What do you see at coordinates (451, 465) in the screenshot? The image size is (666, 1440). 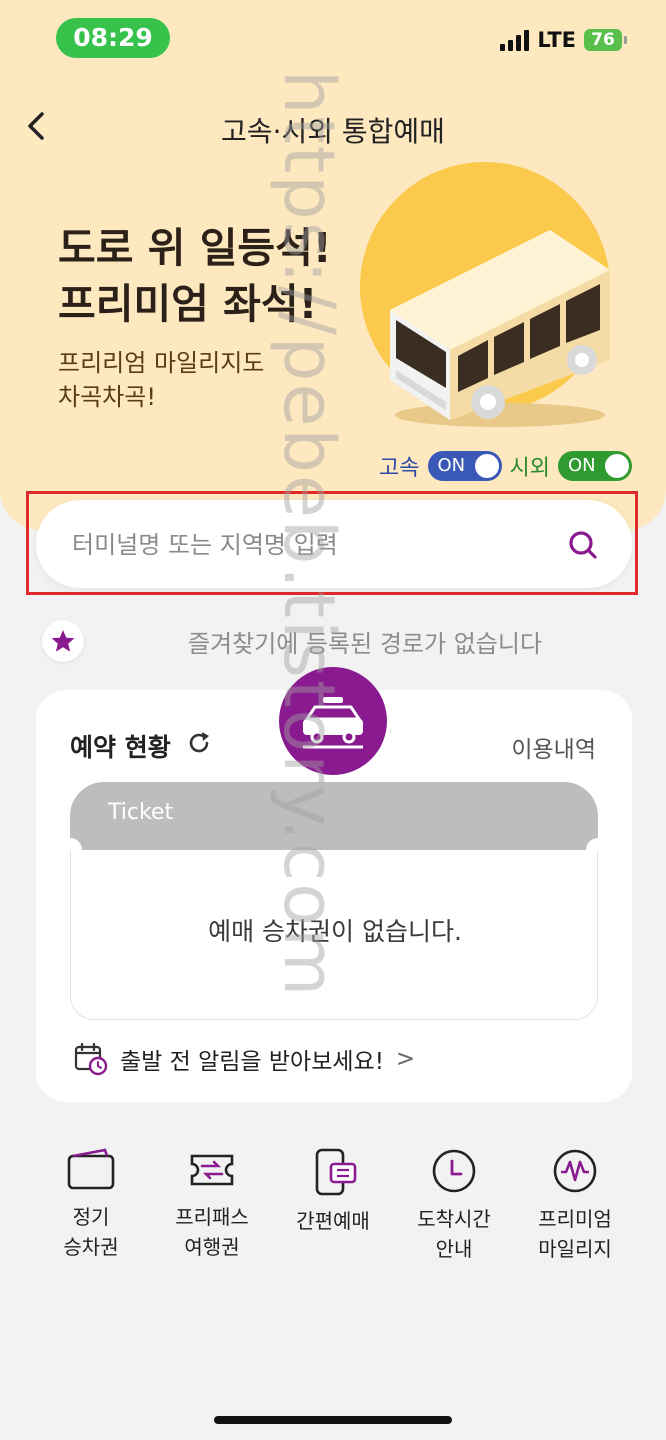 I see `express-toggle-state: ON` at bounding box center [451, 465].